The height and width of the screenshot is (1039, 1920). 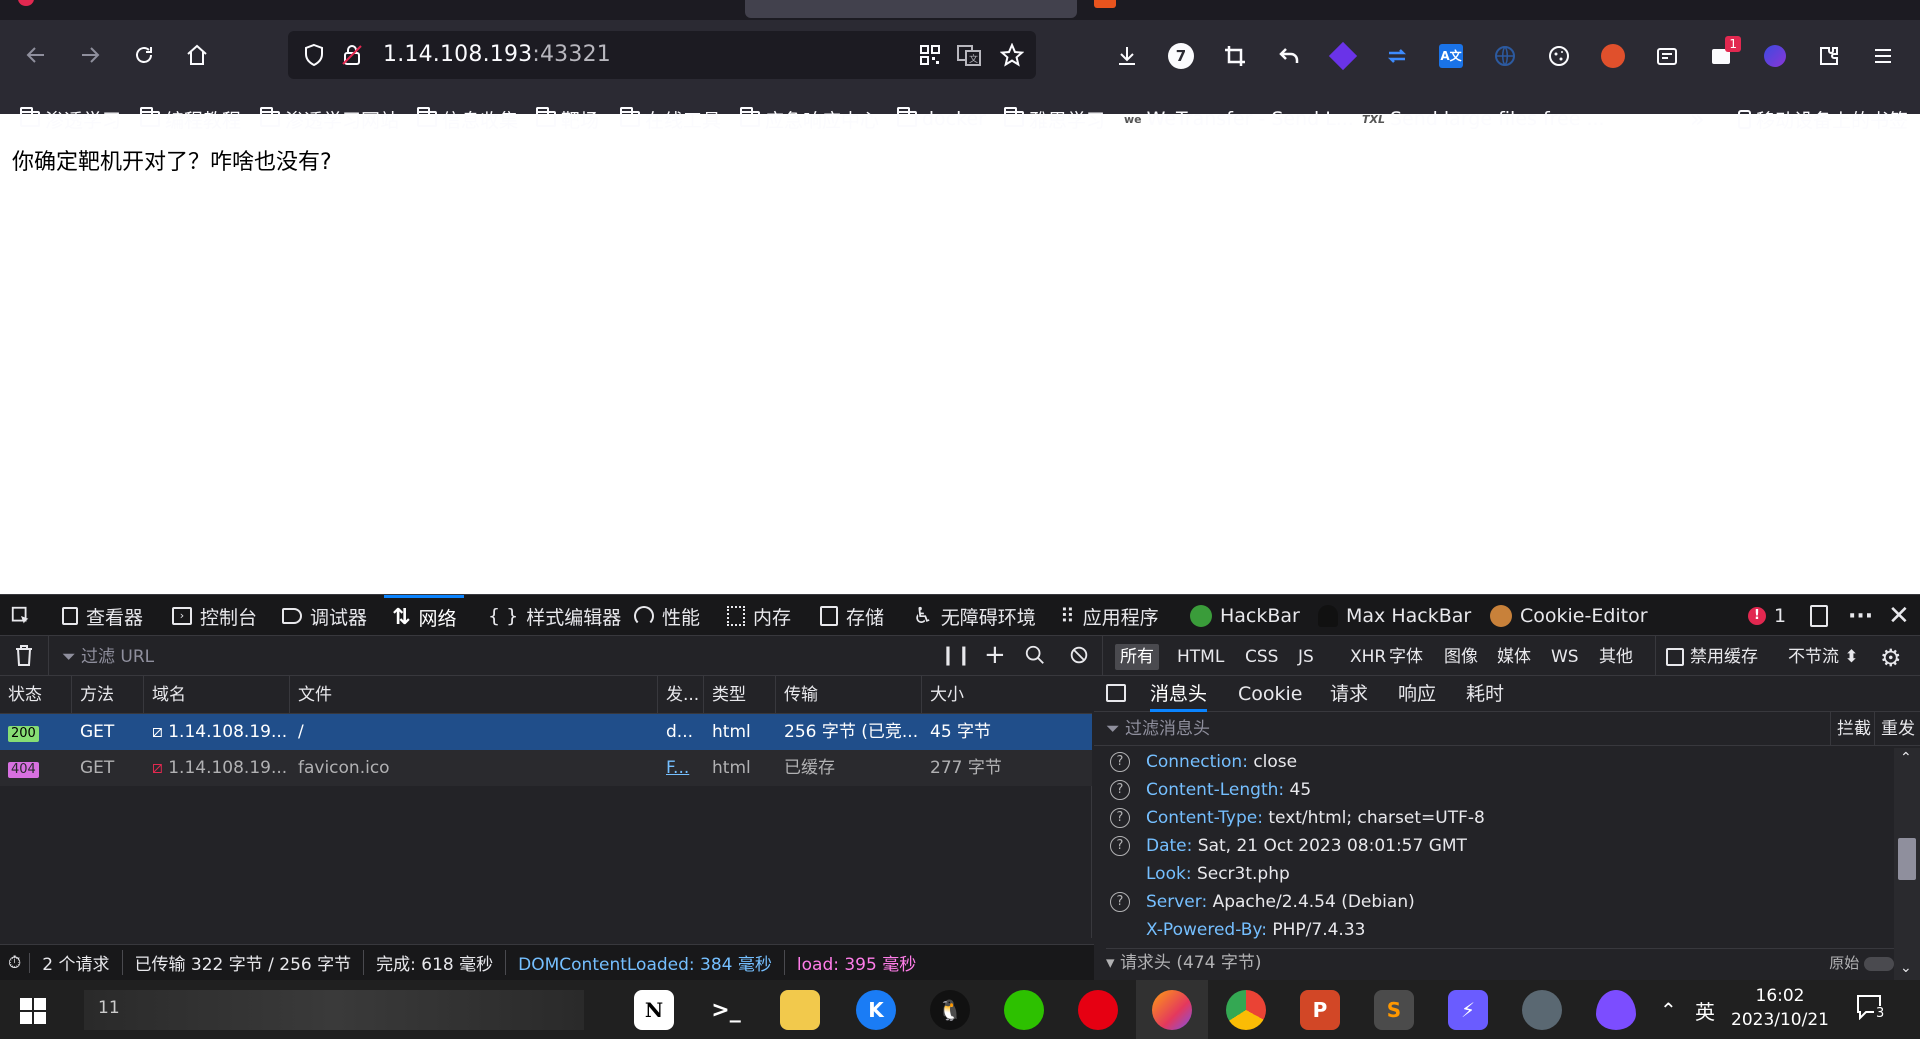 I want to click on tab-performance: 性能, so click(x=667, y=616).